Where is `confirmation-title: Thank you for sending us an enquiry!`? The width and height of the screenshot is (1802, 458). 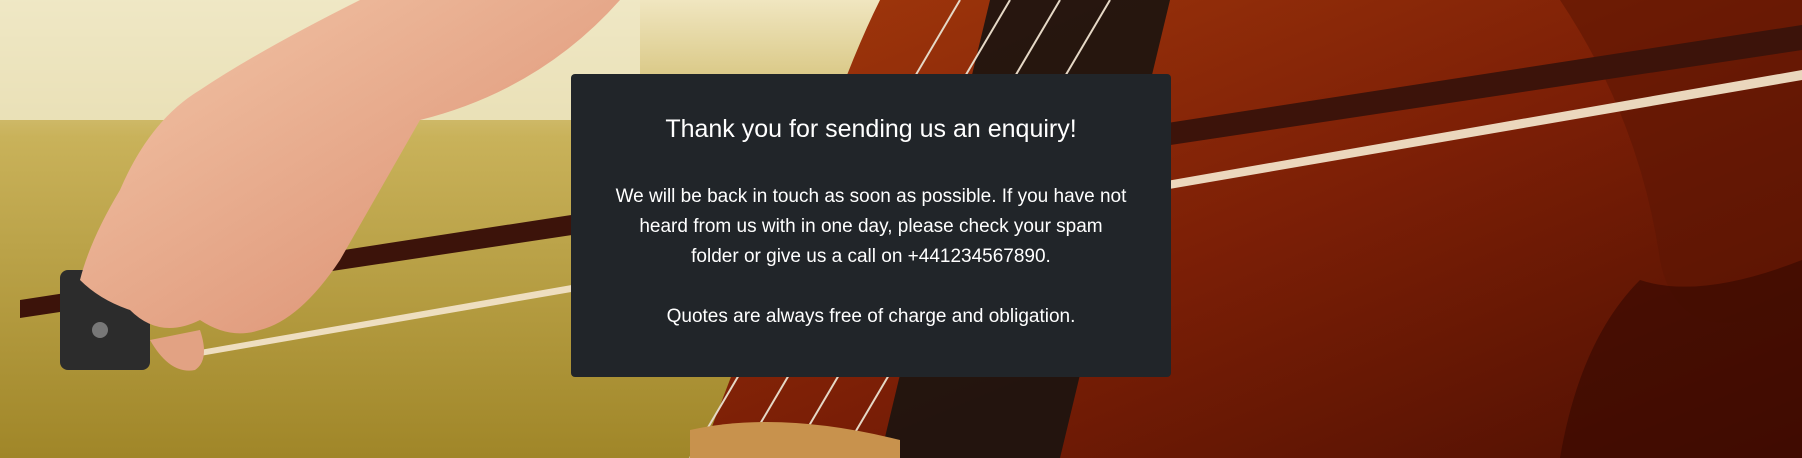 confirmation-title: Thank you for sending us an enquiry! is located at coordinates (871, 129).